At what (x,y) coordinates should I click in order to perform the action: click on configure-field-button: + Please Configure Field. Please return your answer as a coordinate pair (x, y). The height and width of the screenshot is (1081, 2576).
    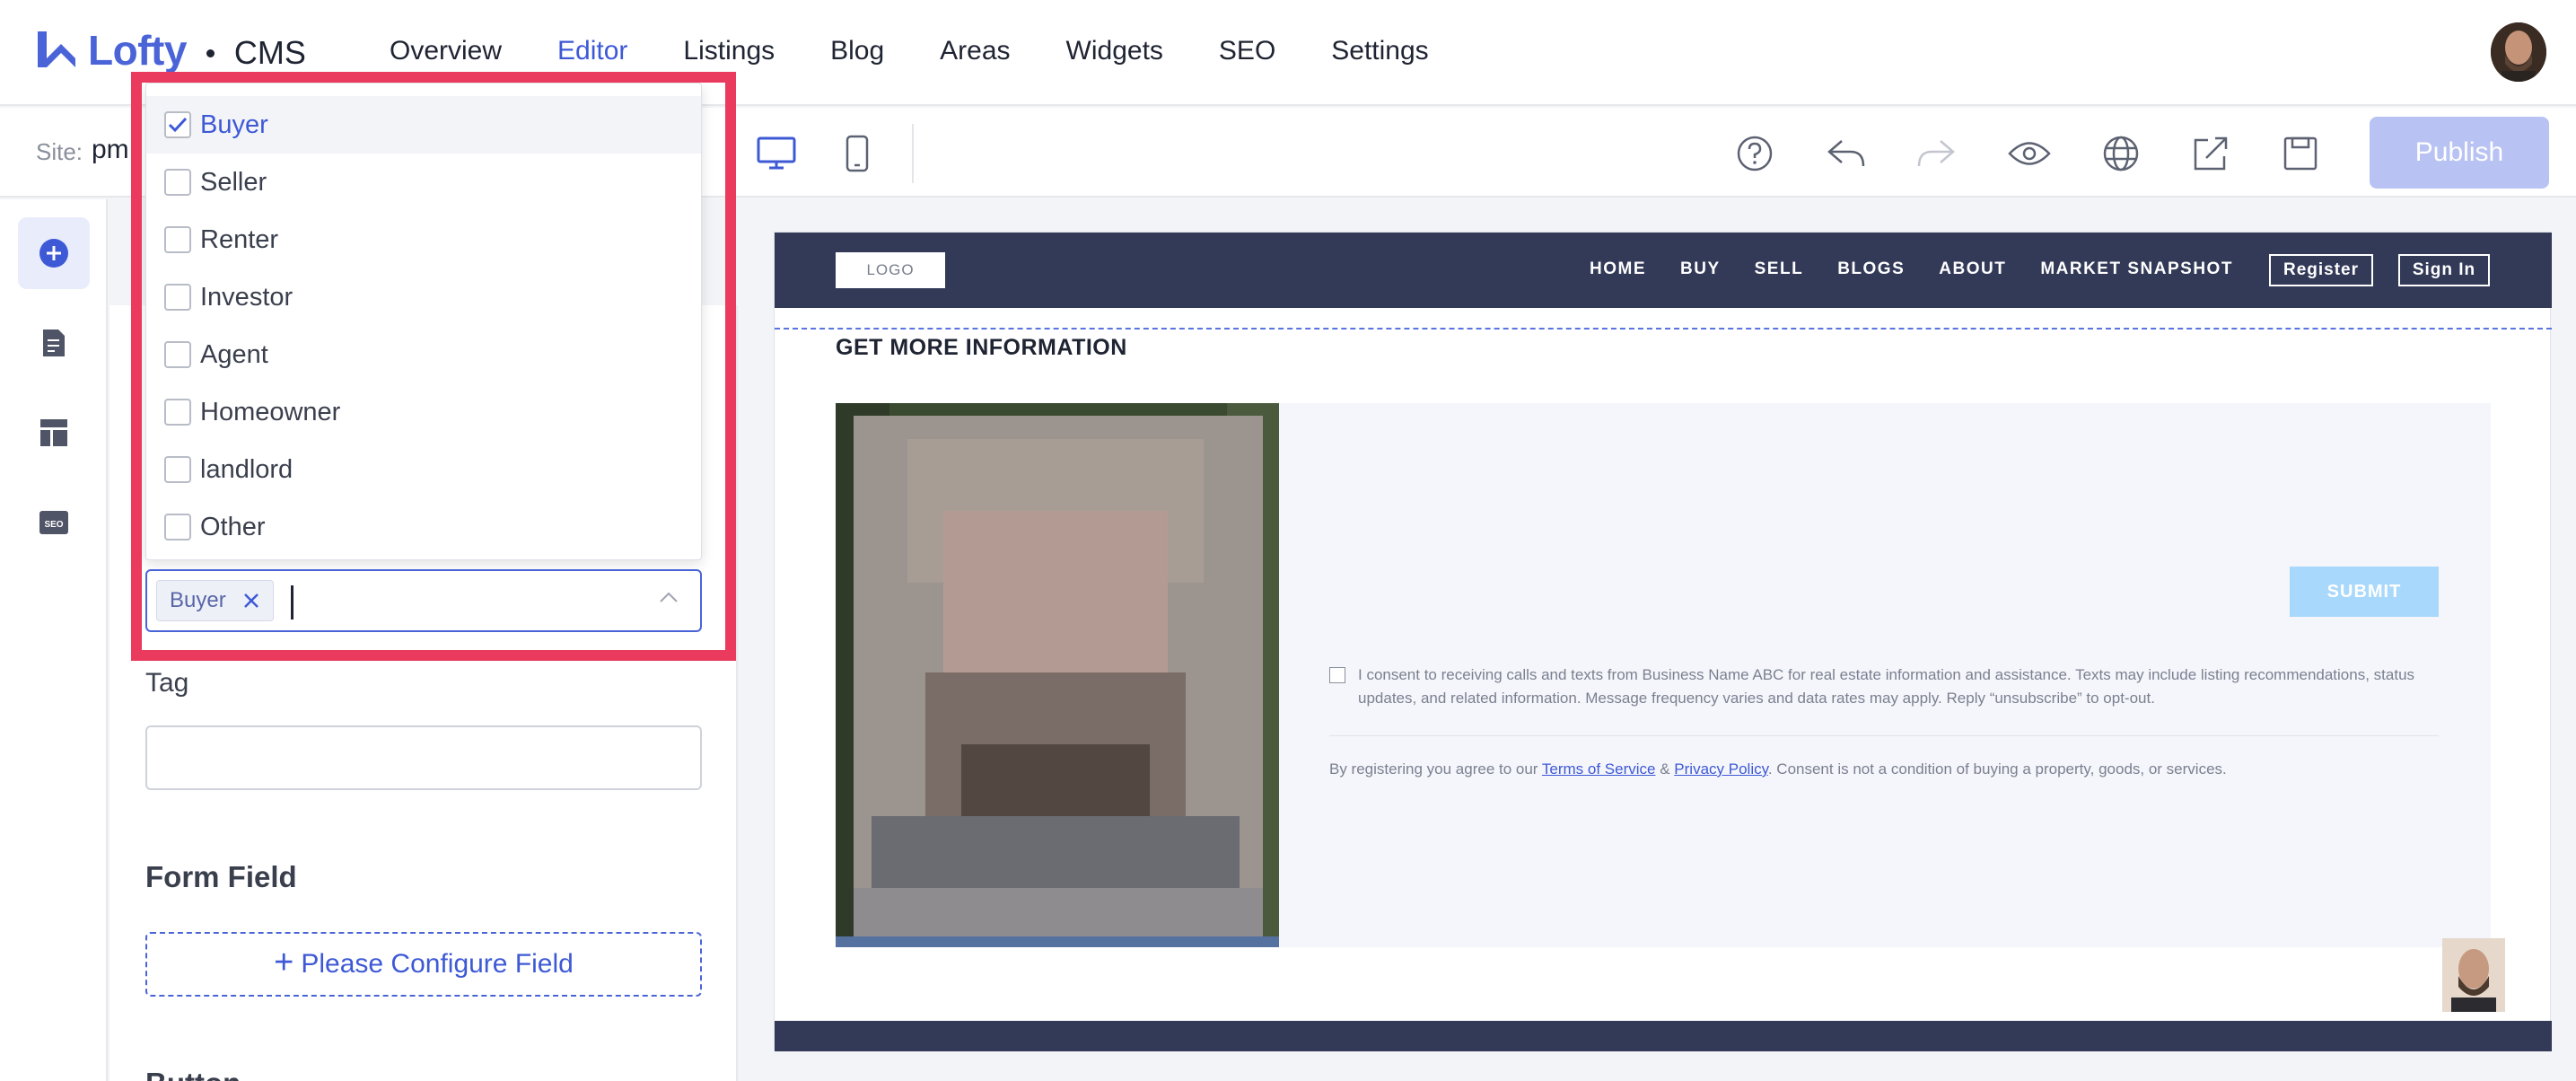
    Looking at the image, I should click on (423, 964).